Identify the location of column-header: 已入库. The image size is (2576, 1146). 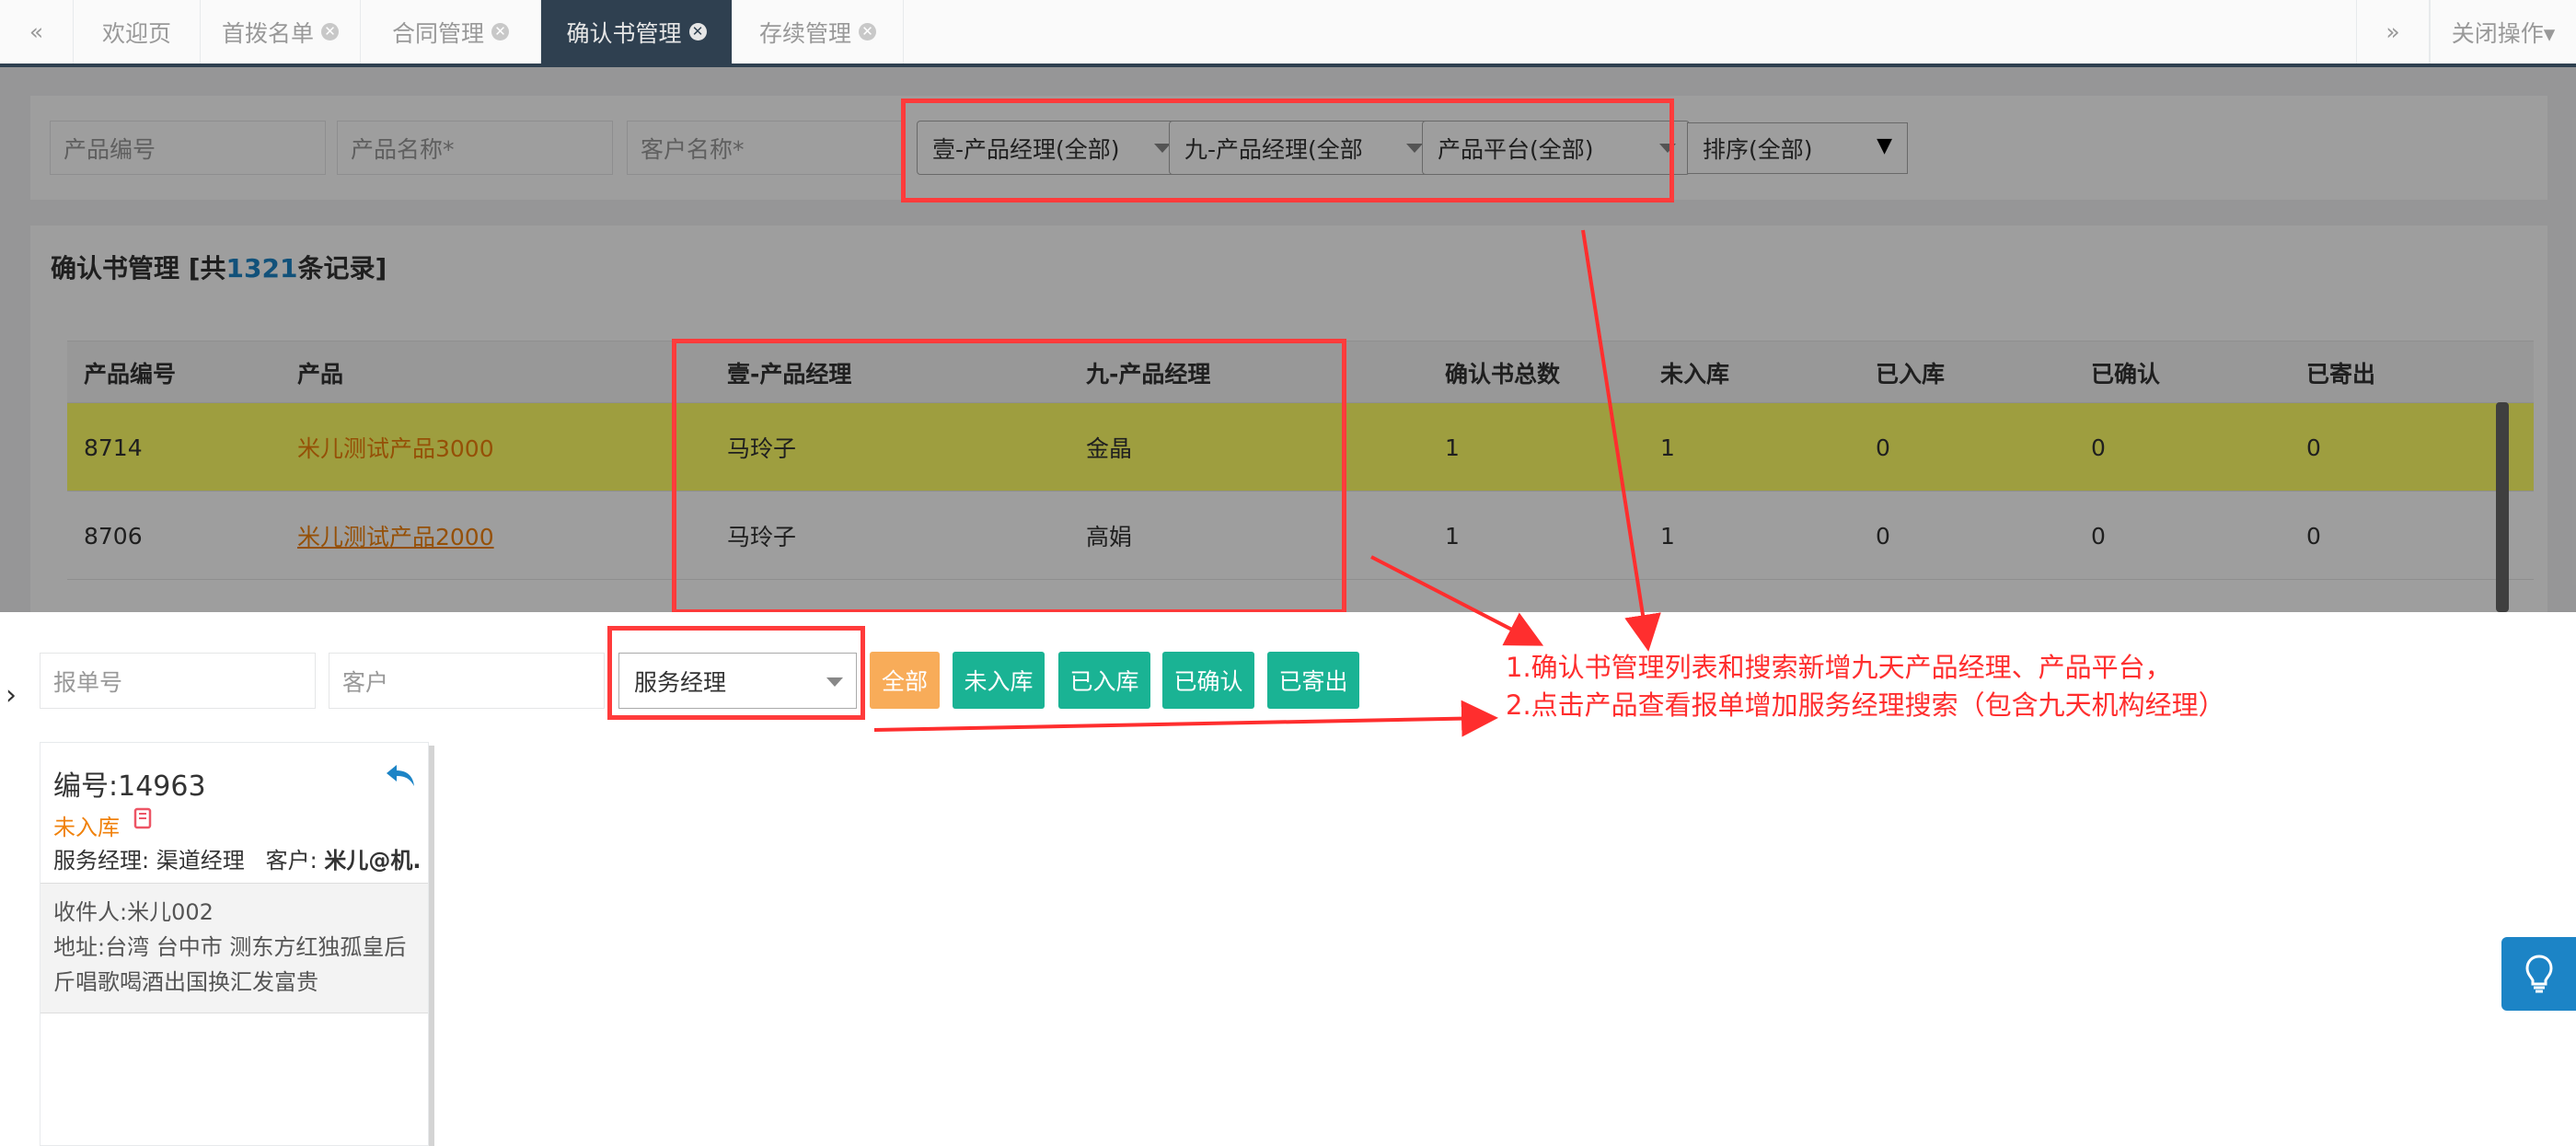
(1911, 372).